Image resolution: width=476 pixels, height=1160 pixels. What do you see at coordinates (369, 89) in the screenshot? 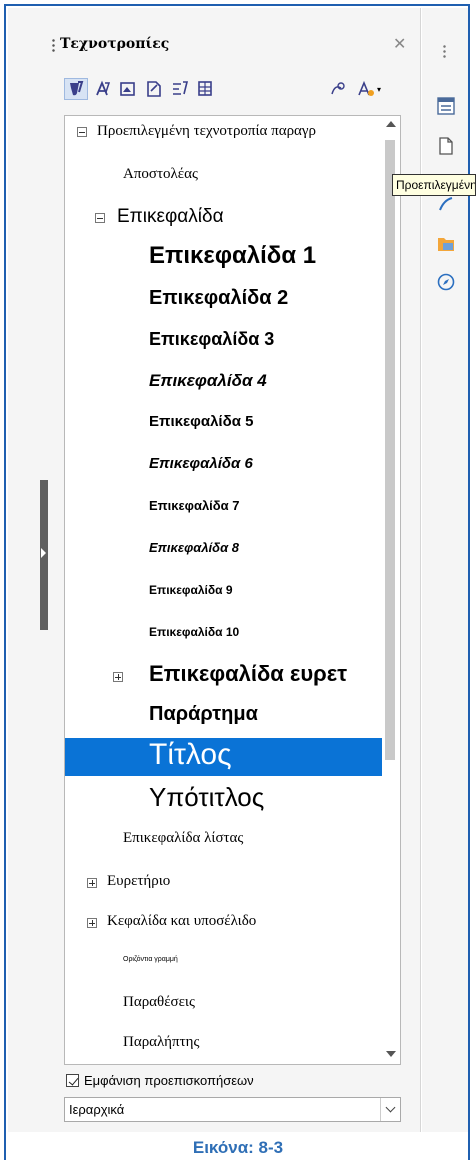
I see `new-style-icon: ▾` at bounding box center [369, 89].